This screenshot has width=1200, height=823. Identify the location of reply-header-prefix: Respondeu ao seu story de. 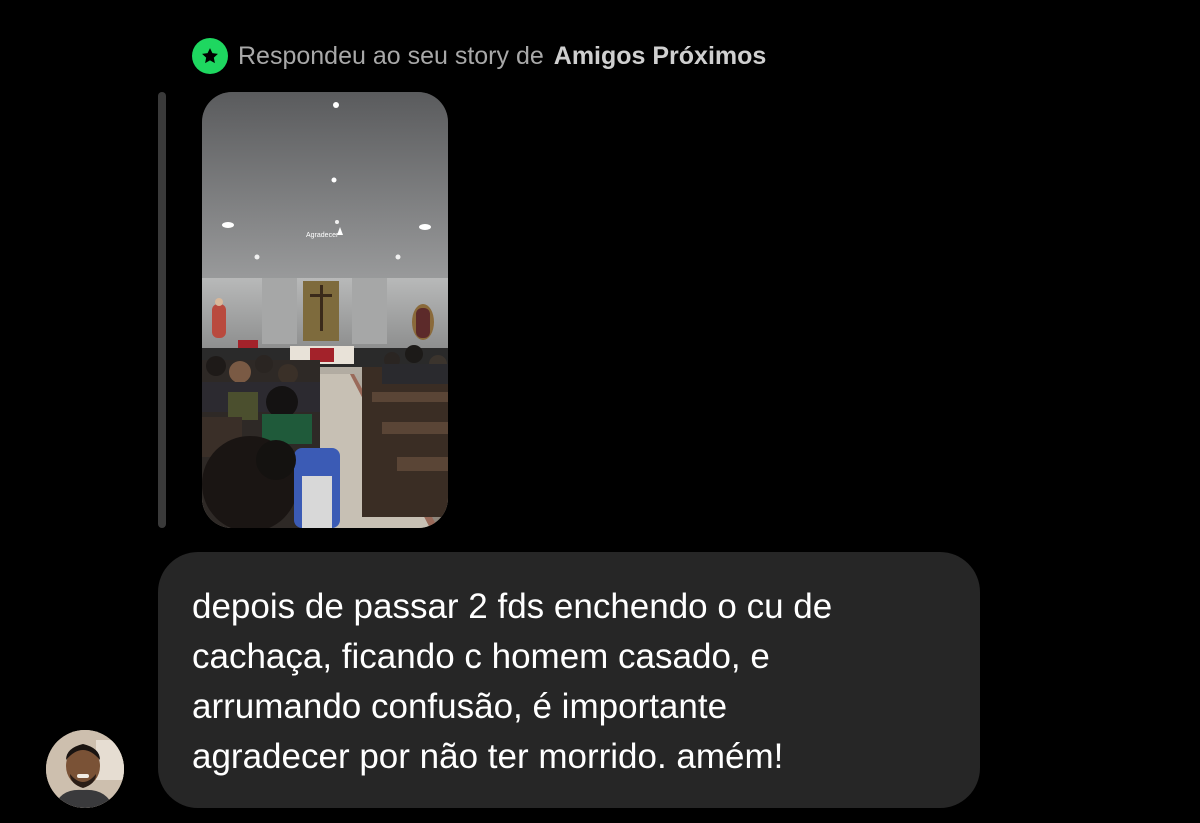
(391, 55).